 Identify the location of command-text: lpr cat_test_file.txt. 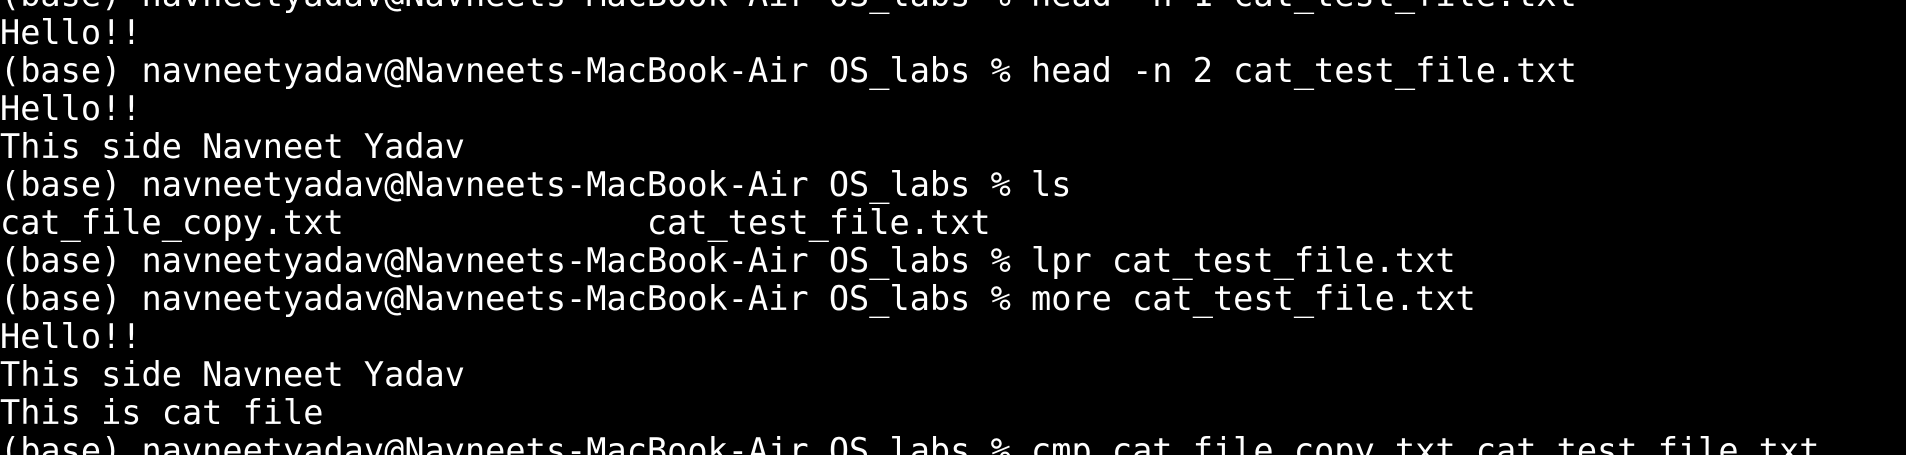
(1243, 260).